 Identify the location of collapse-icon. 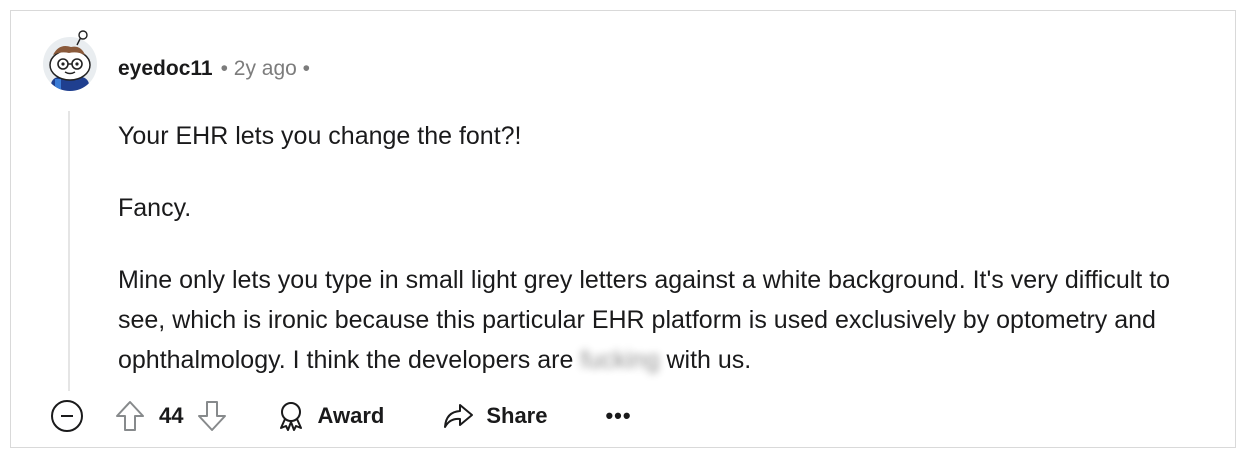
(67, 416).